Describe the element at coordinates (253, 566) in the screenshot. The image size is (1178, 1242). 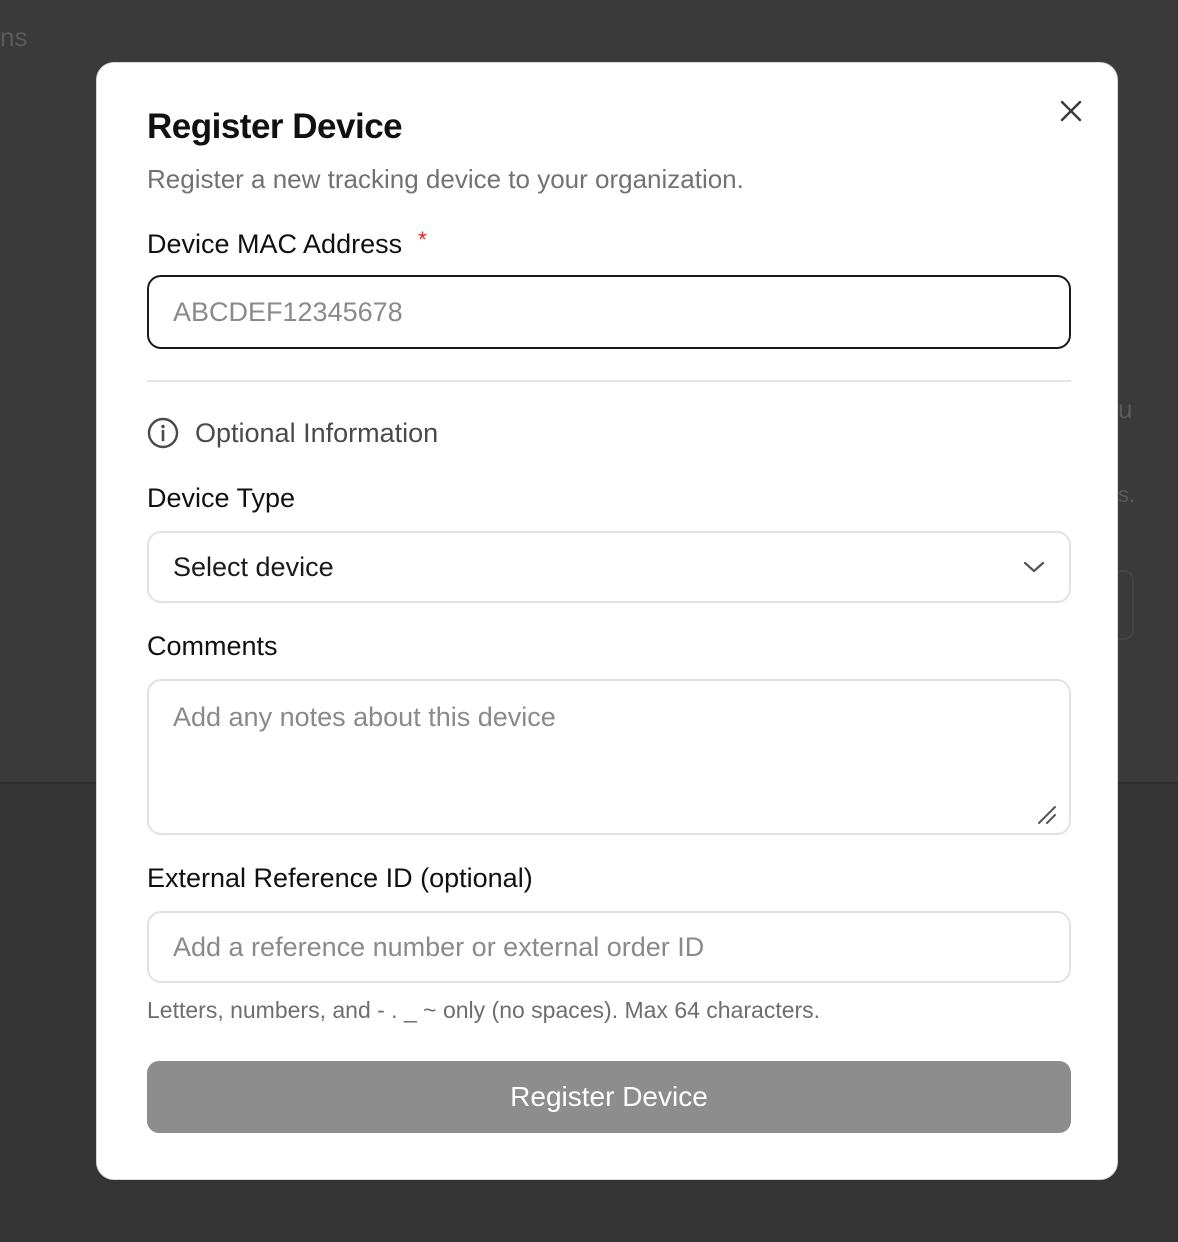
I see `device-type-selected-value: Select device` at that location.